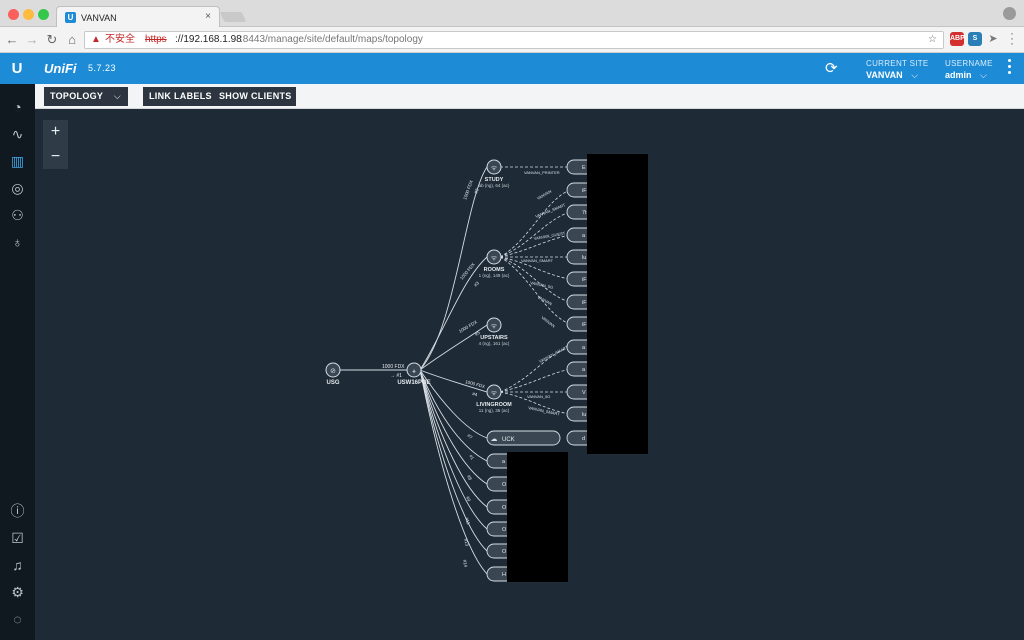 The height and width of the screenshot is (640, 1024). I want to click on switch-label: USW16POE, so click(413, 383).